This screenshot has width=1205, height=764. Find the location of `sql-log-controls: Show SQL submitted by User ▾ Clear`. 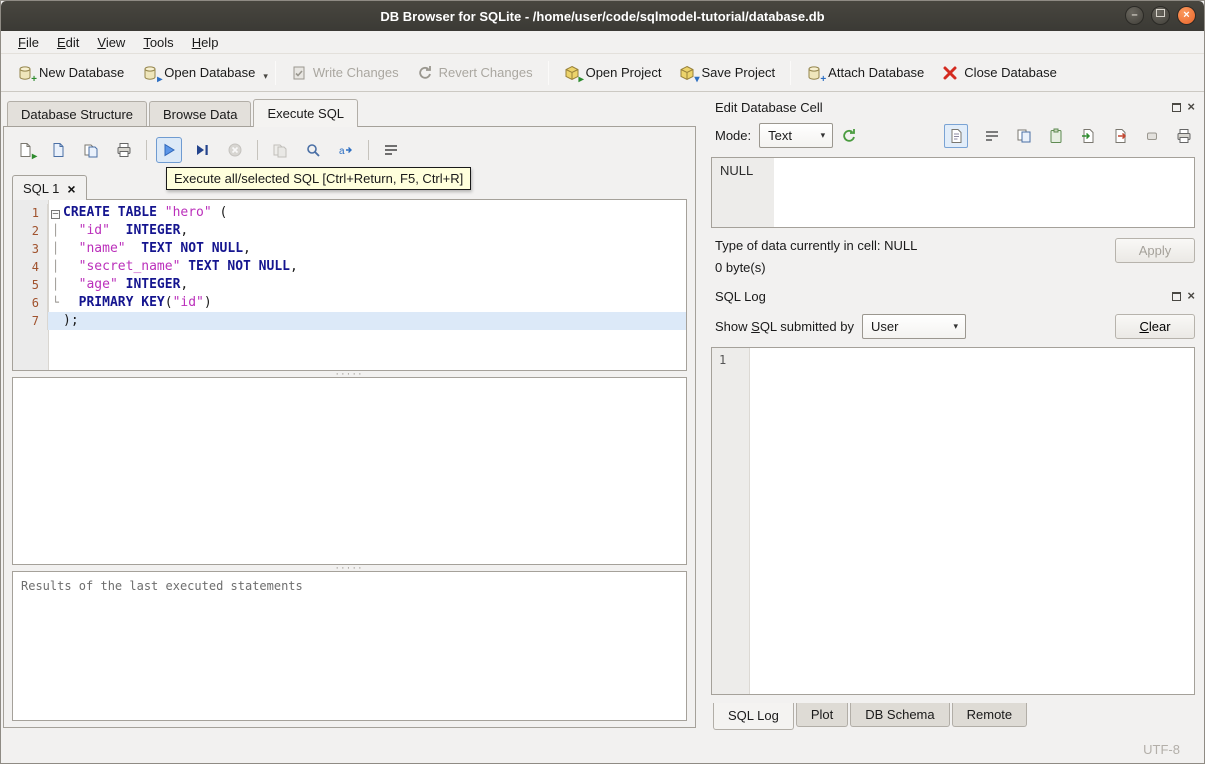

sql-log-controls: Show SQL submitted by User ▾ Clear is located at coordinates (955, 326).